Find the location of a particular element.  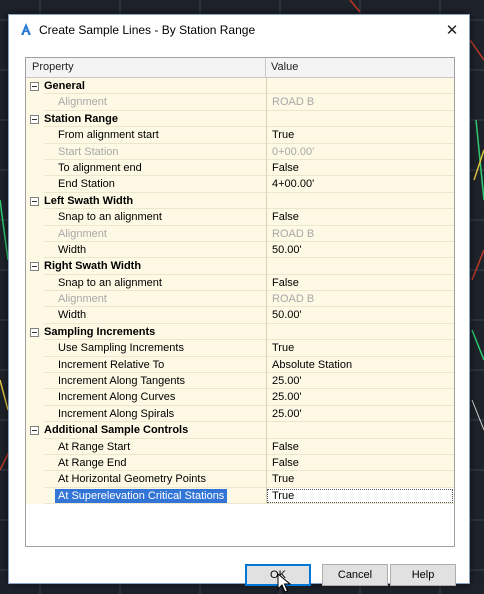

property-row: At Range Start False is located at coordinates (240, 446).